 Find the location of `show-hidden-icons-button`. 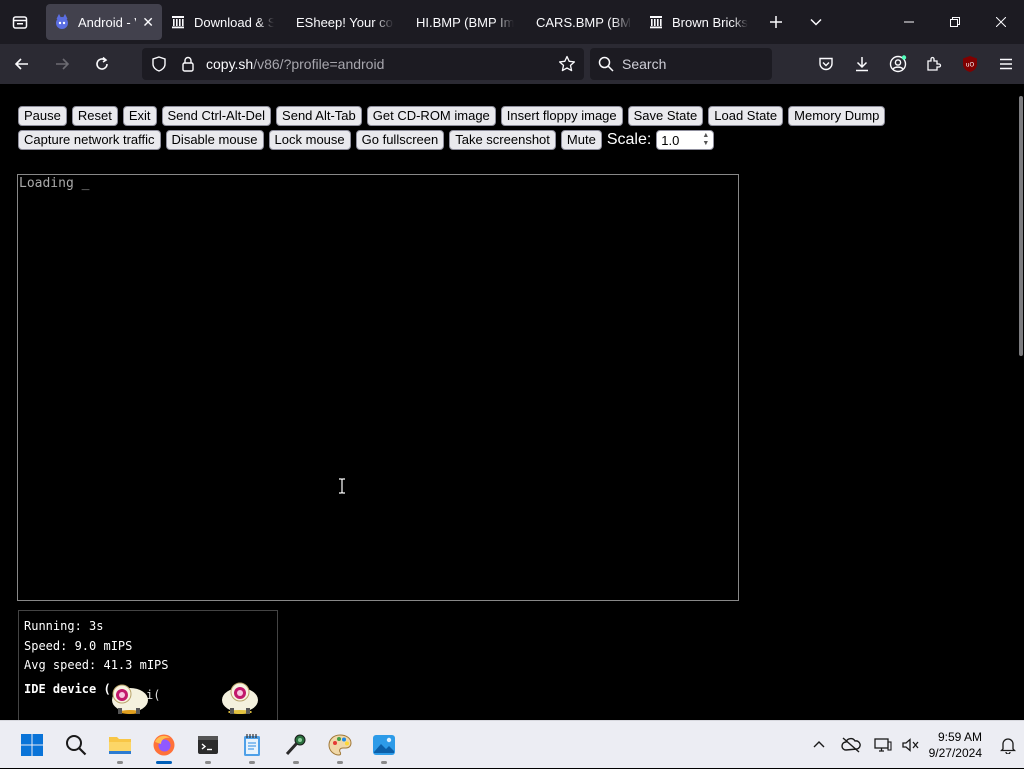

show-hidden-icons-button is located at coordinates (819, 745).